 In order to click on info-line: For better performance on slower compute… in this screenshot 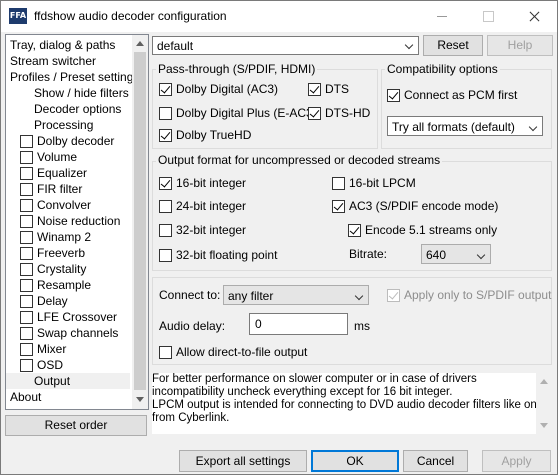, I will do `click(314, 379)`.